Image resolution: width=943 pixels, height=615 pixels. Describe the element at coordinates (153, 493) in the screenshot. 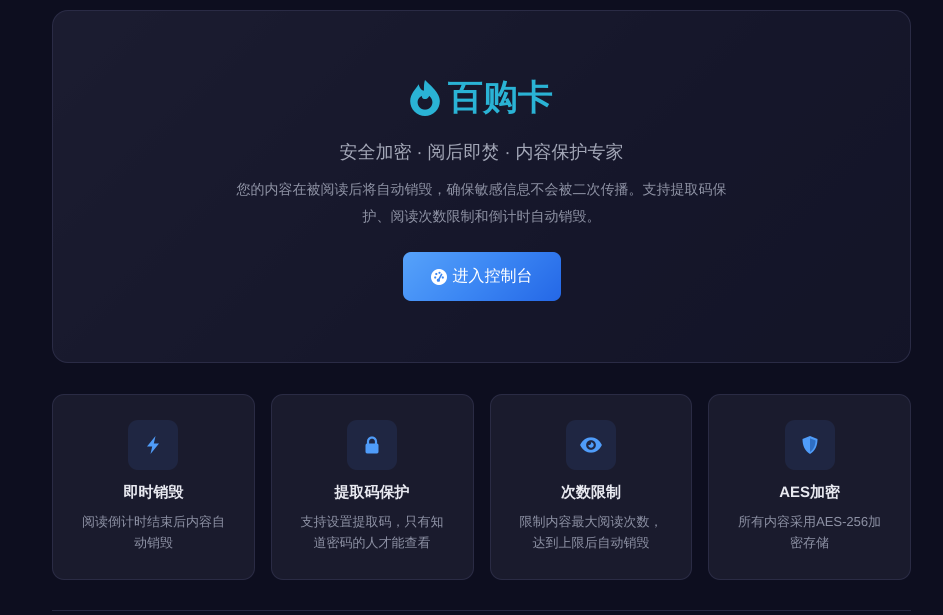

I see `feature-title: 即时销毁` at that location.